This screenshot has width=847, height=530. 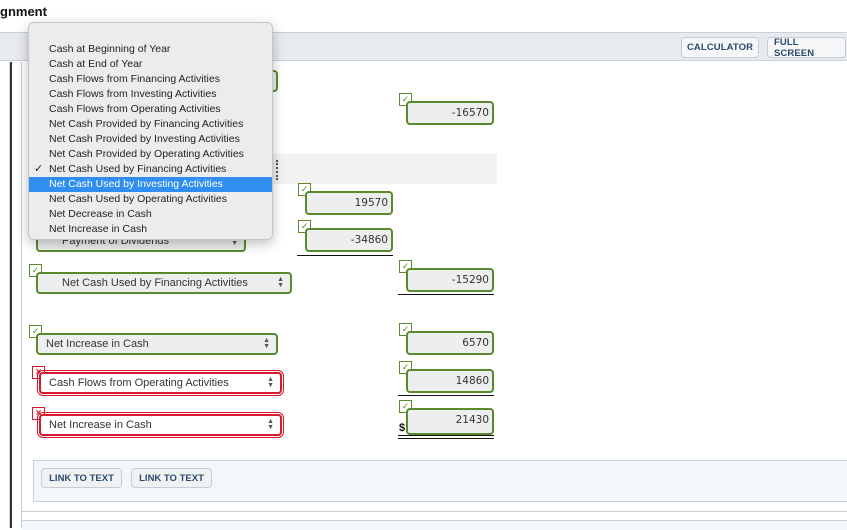 I want to click on select-value: Cash Flows from Operating Activities, so click(x=139, y=383).